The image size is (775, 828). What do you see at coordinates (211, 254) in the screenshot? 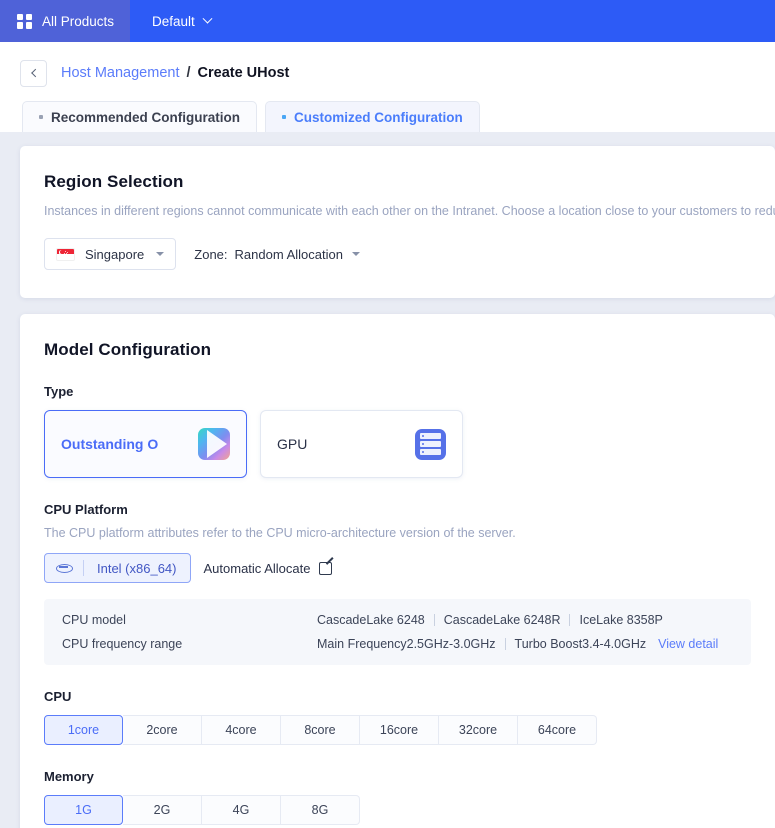
I see `zone-label: Zone:` at bounding box center [211, 254].